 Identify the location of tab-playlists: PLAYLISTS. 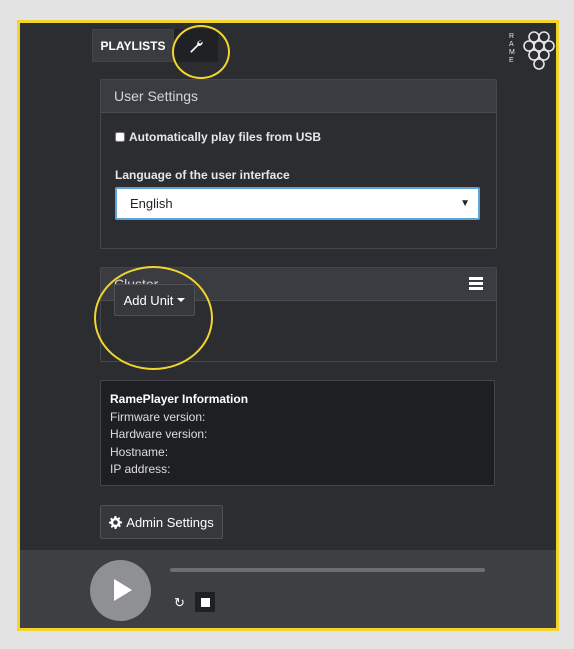
(133, 45).